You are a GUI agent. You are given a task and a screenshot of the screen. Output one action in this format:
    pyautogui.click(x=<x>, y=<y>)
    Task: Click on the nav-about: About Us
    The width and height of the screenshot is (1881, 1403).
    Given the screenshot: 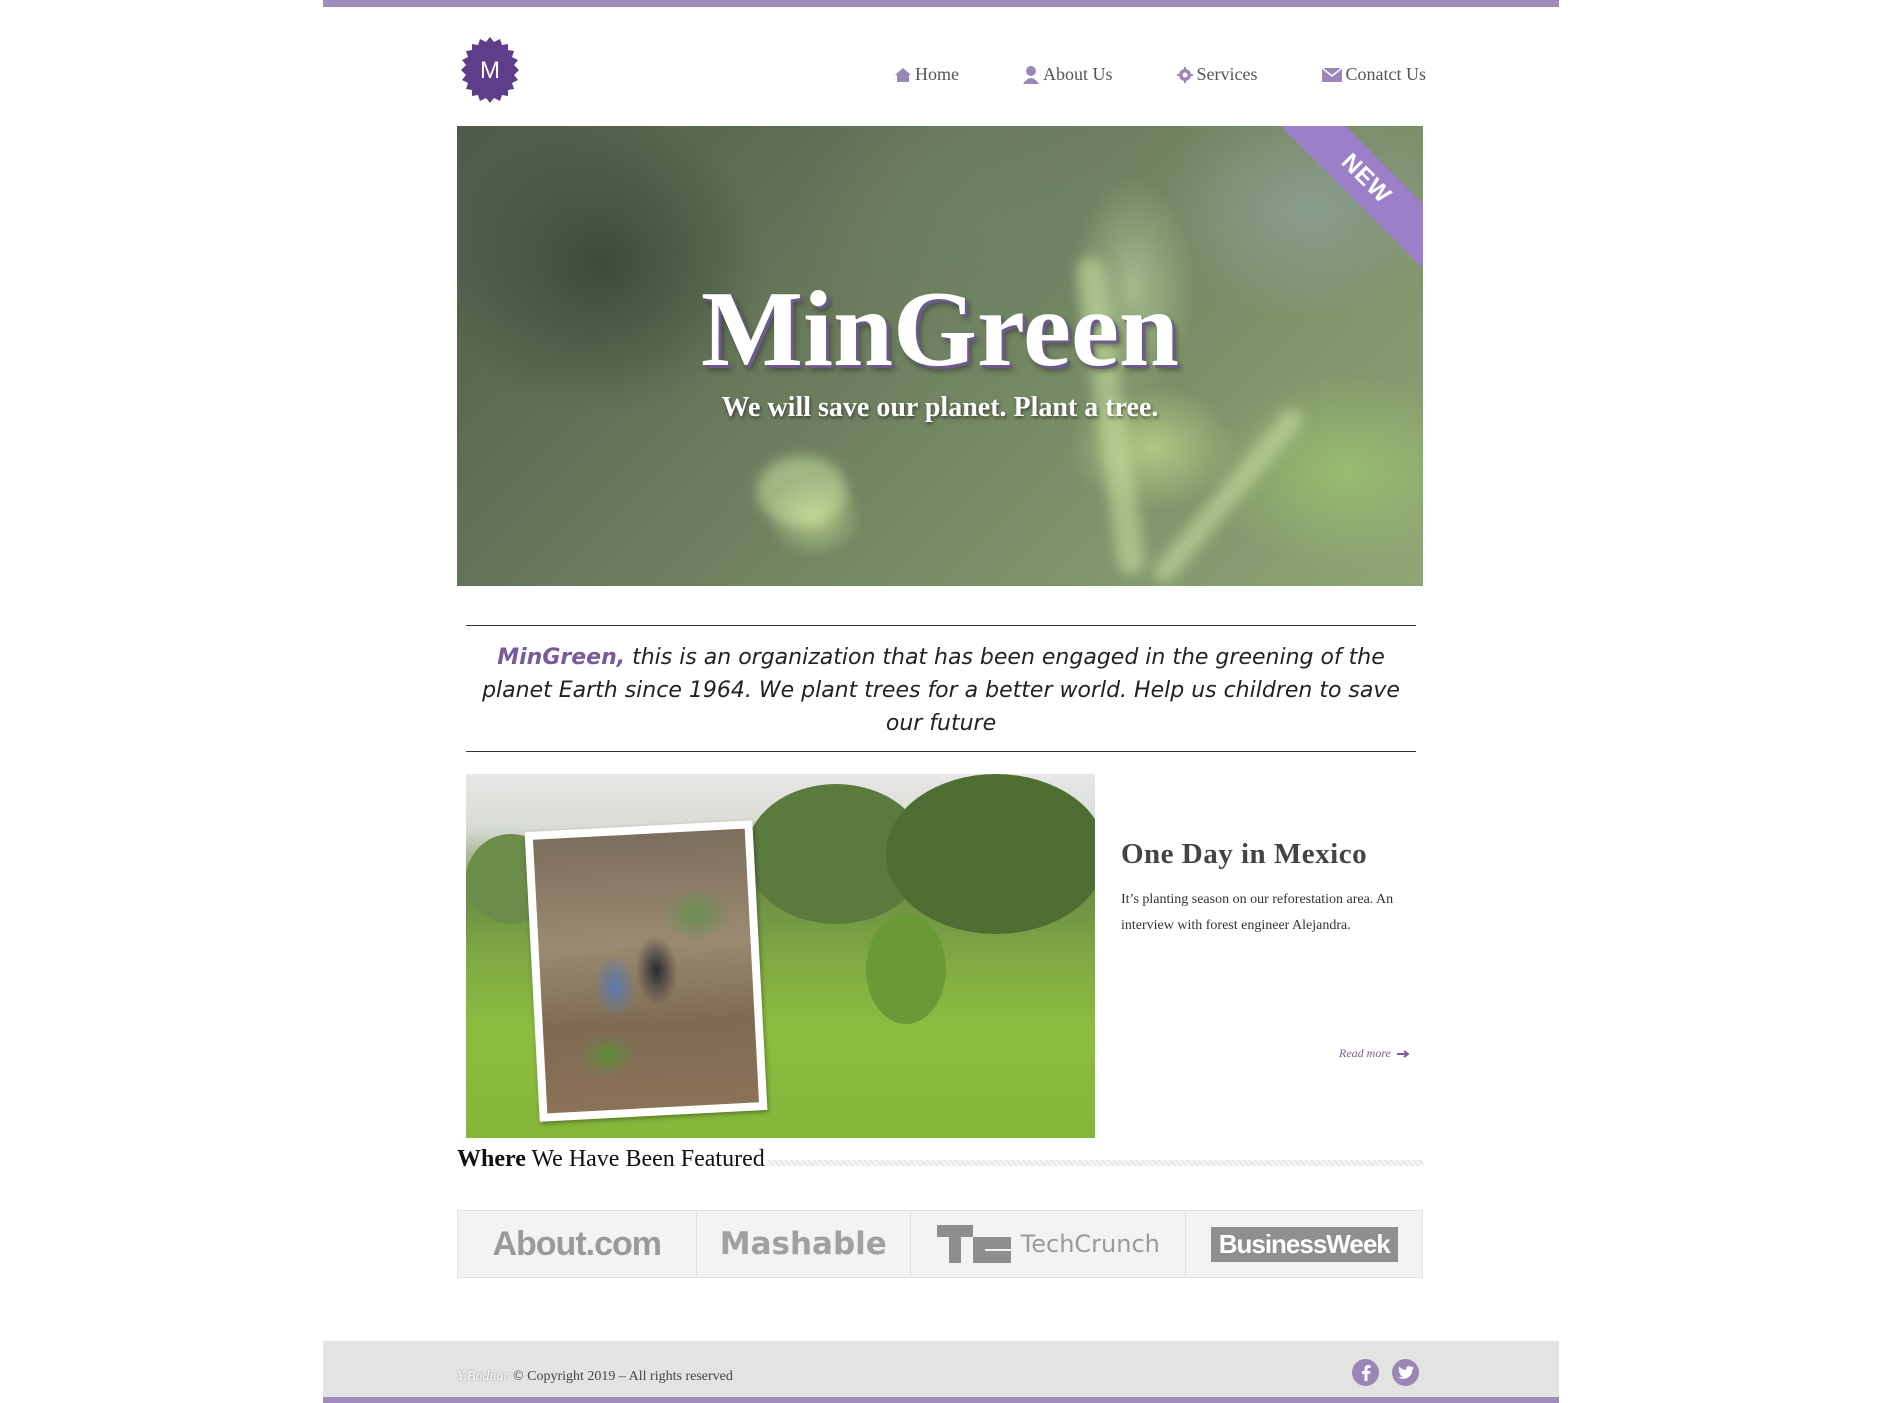 What is the action you would take?
    pyautogui.click(x=1068, y=74)
    